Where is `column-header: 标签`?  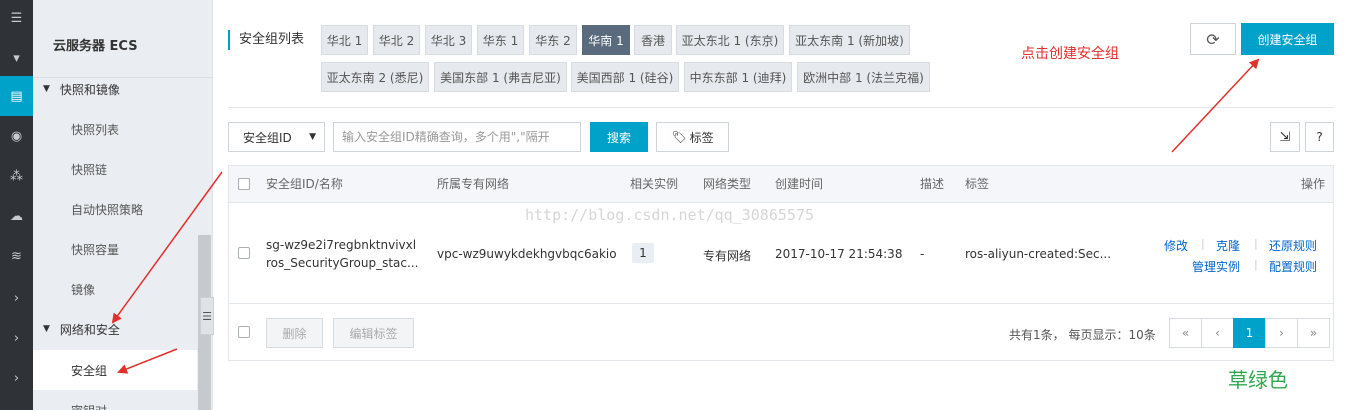
column-header: 标签 is located at coordinates (977, 184).